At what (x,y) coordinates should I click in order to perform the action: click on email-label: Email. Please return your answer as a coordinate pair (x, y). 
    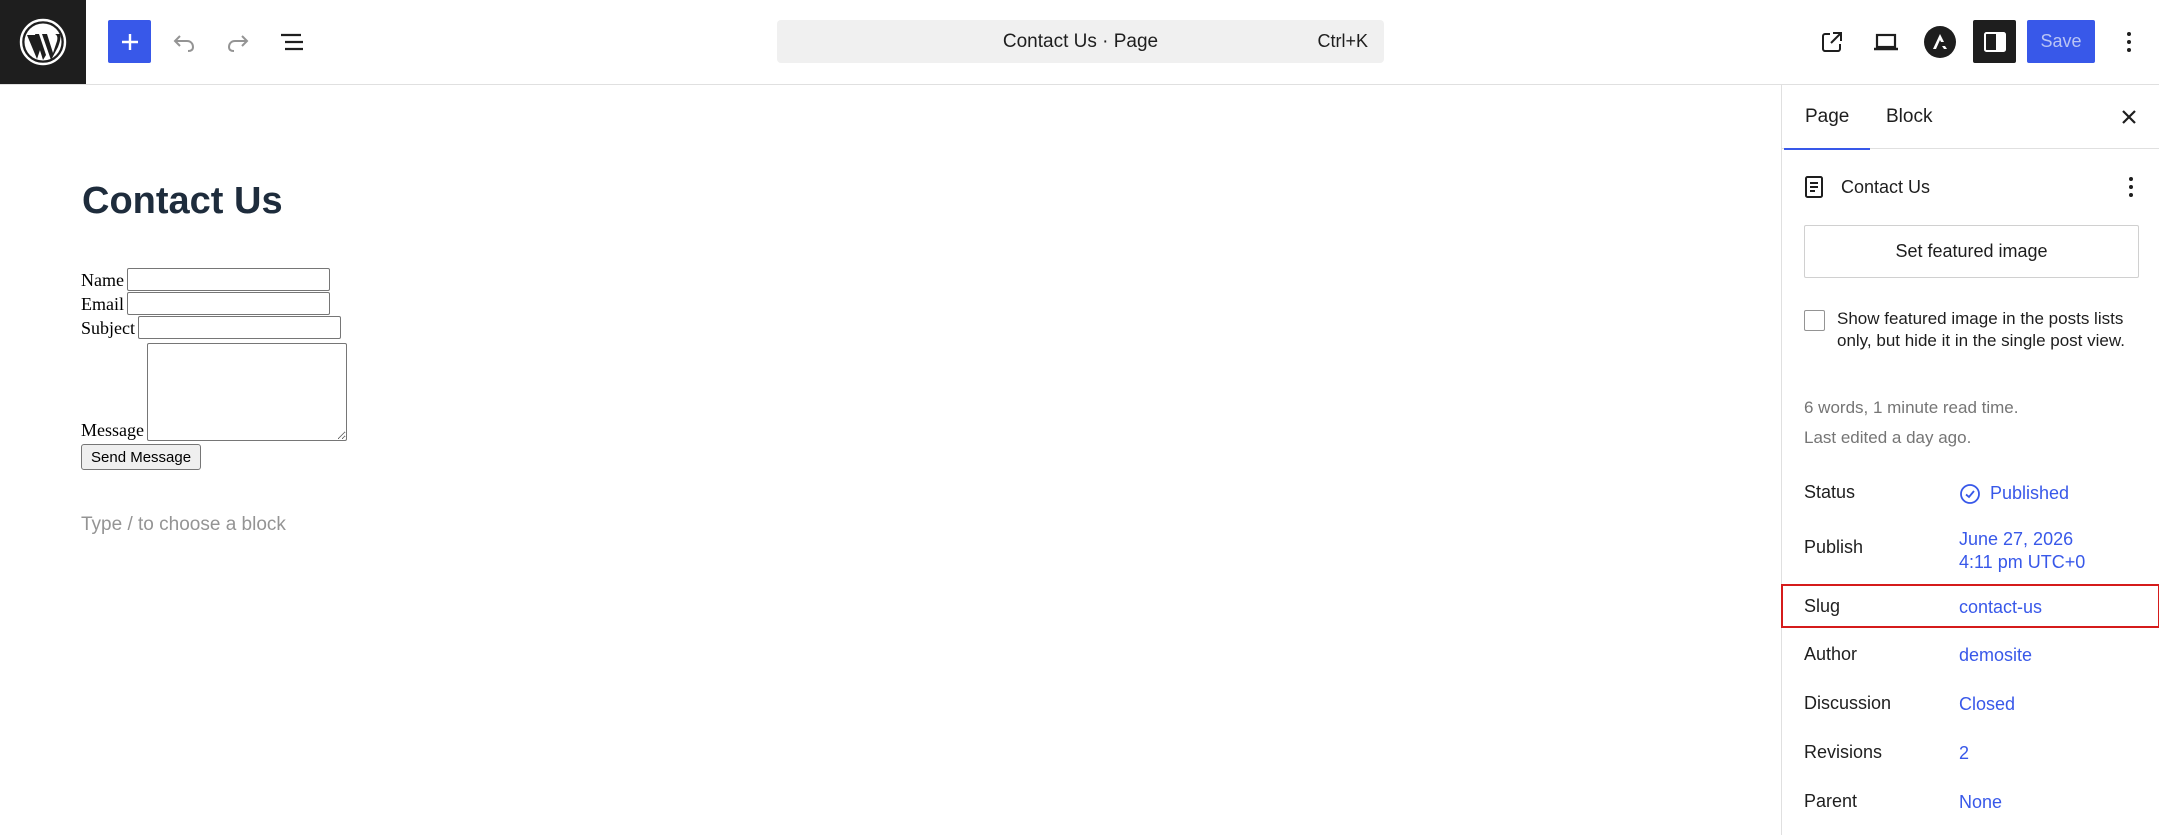
    Looking at the image, I should click on (102, 304).